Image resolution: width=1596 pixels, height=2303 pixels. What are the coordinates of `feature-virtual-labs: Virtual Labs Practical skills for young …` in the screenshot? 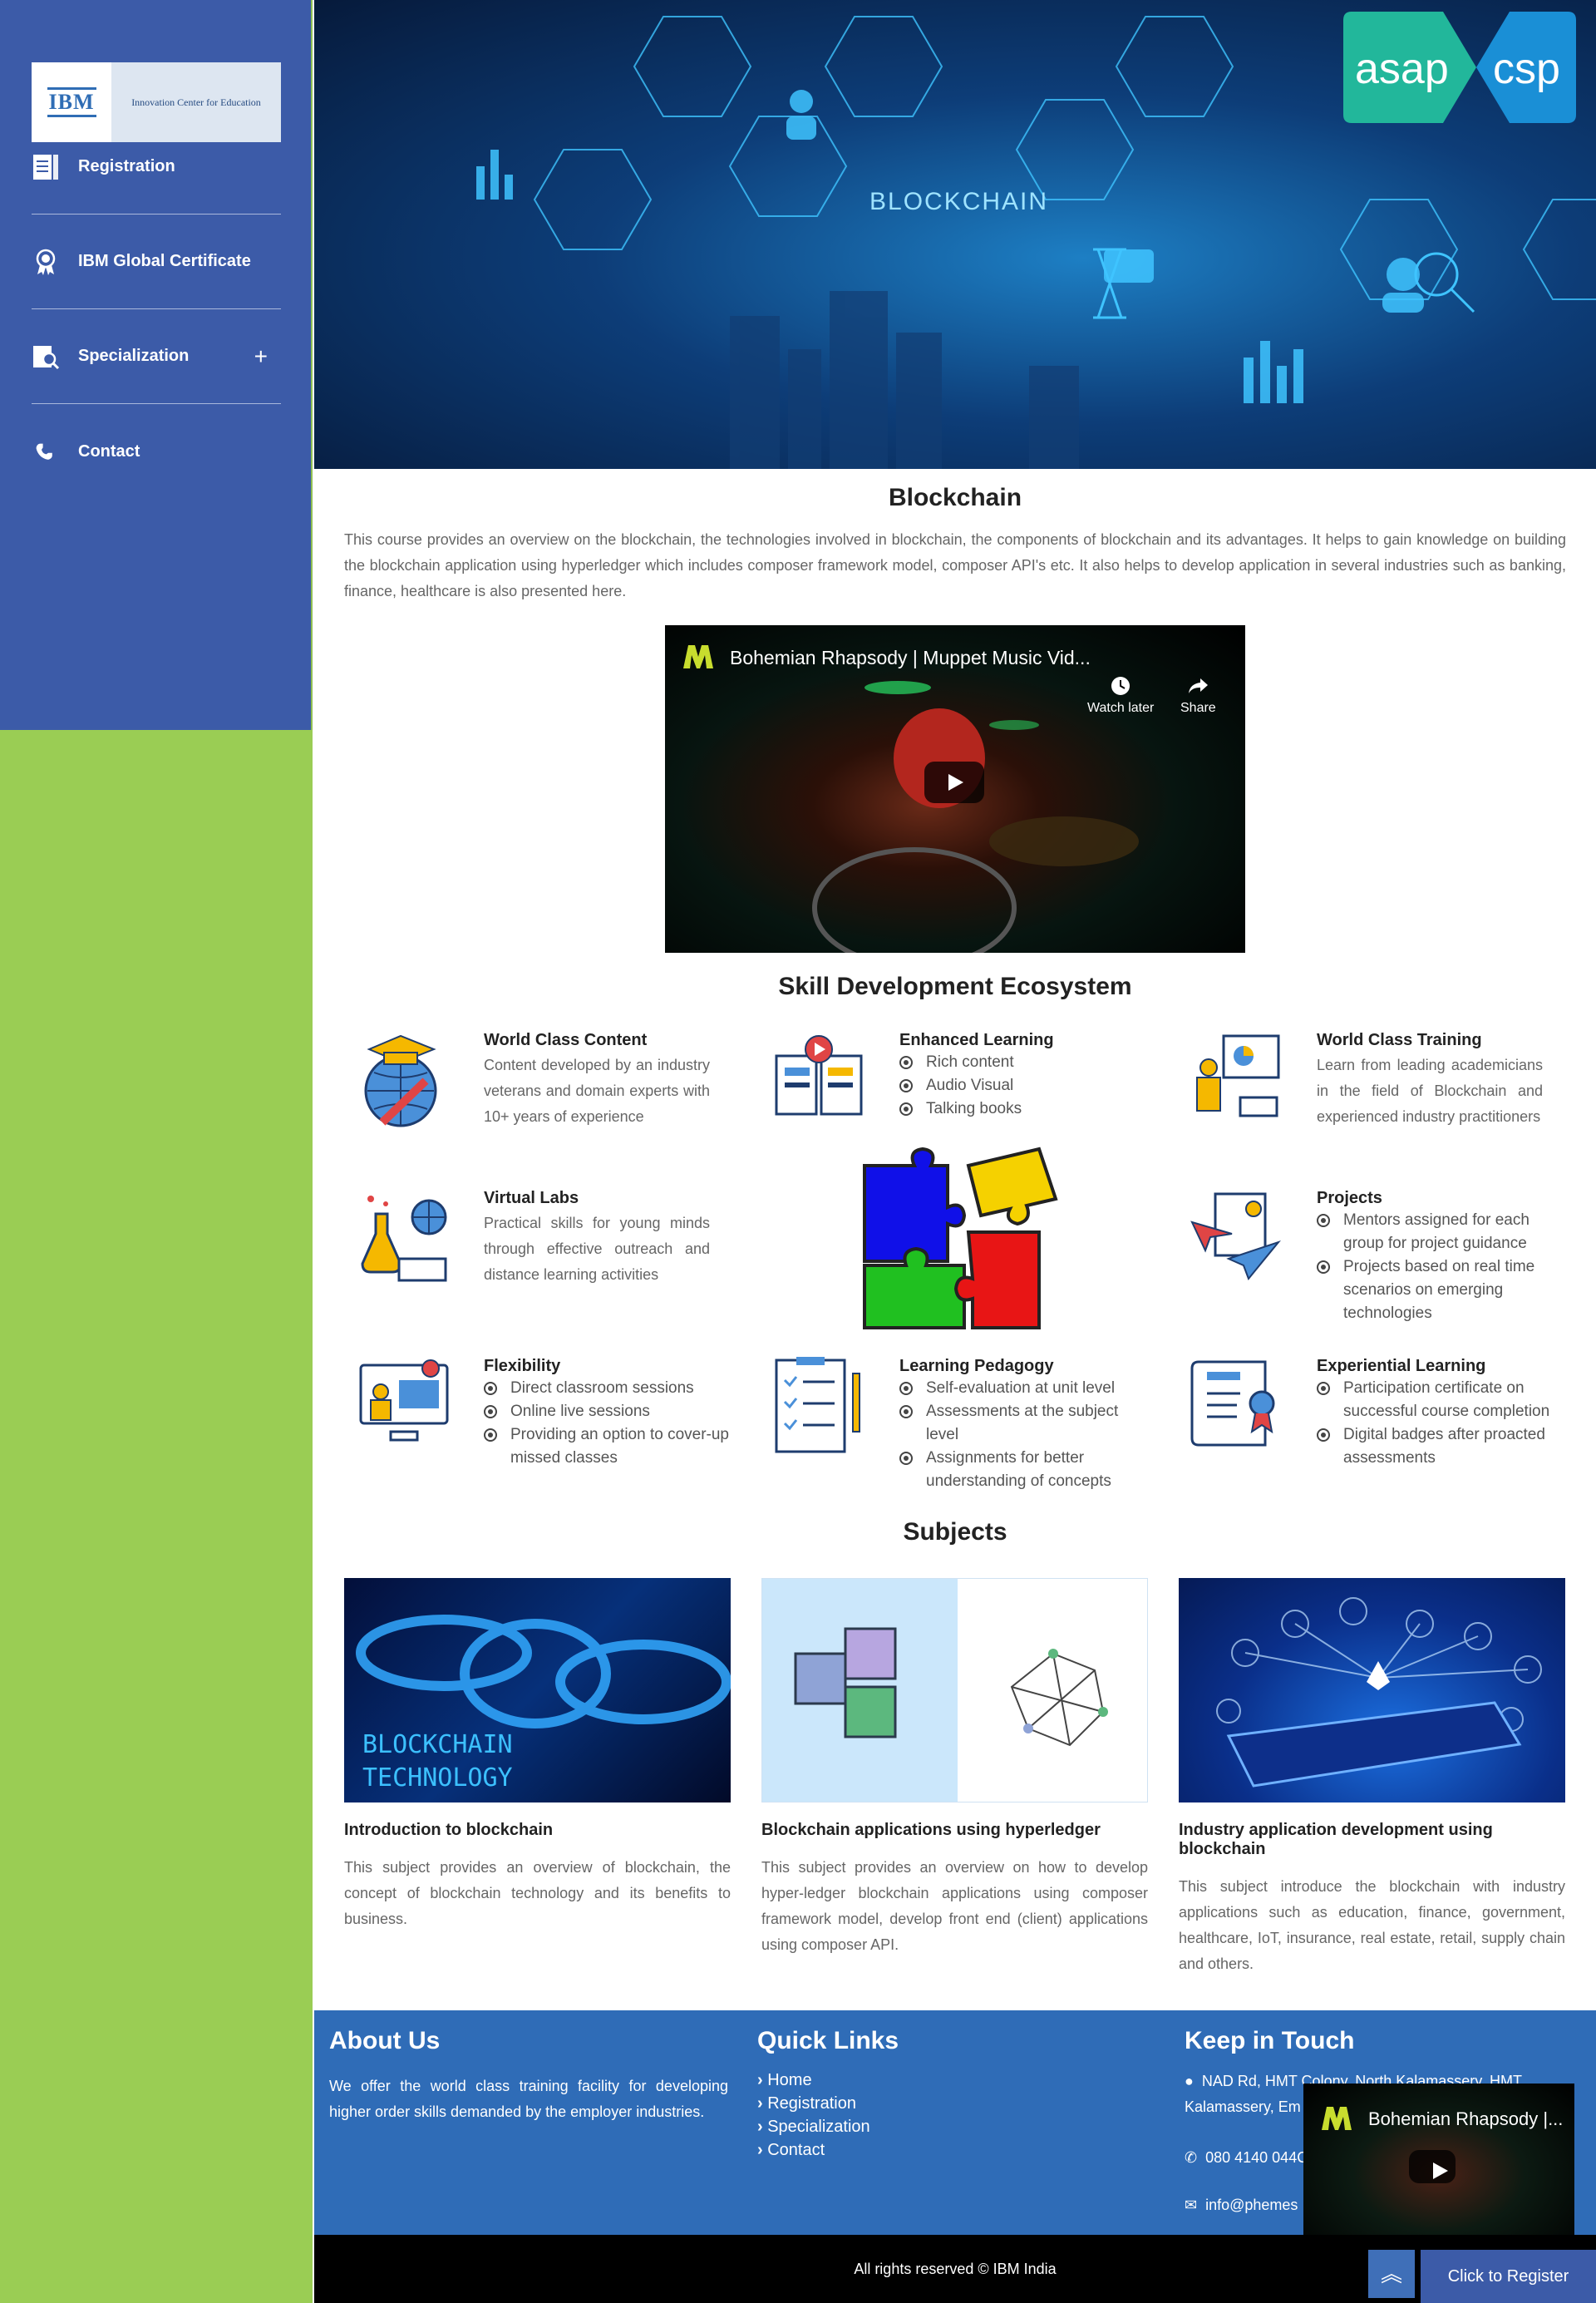 It's located at (533, 1272).